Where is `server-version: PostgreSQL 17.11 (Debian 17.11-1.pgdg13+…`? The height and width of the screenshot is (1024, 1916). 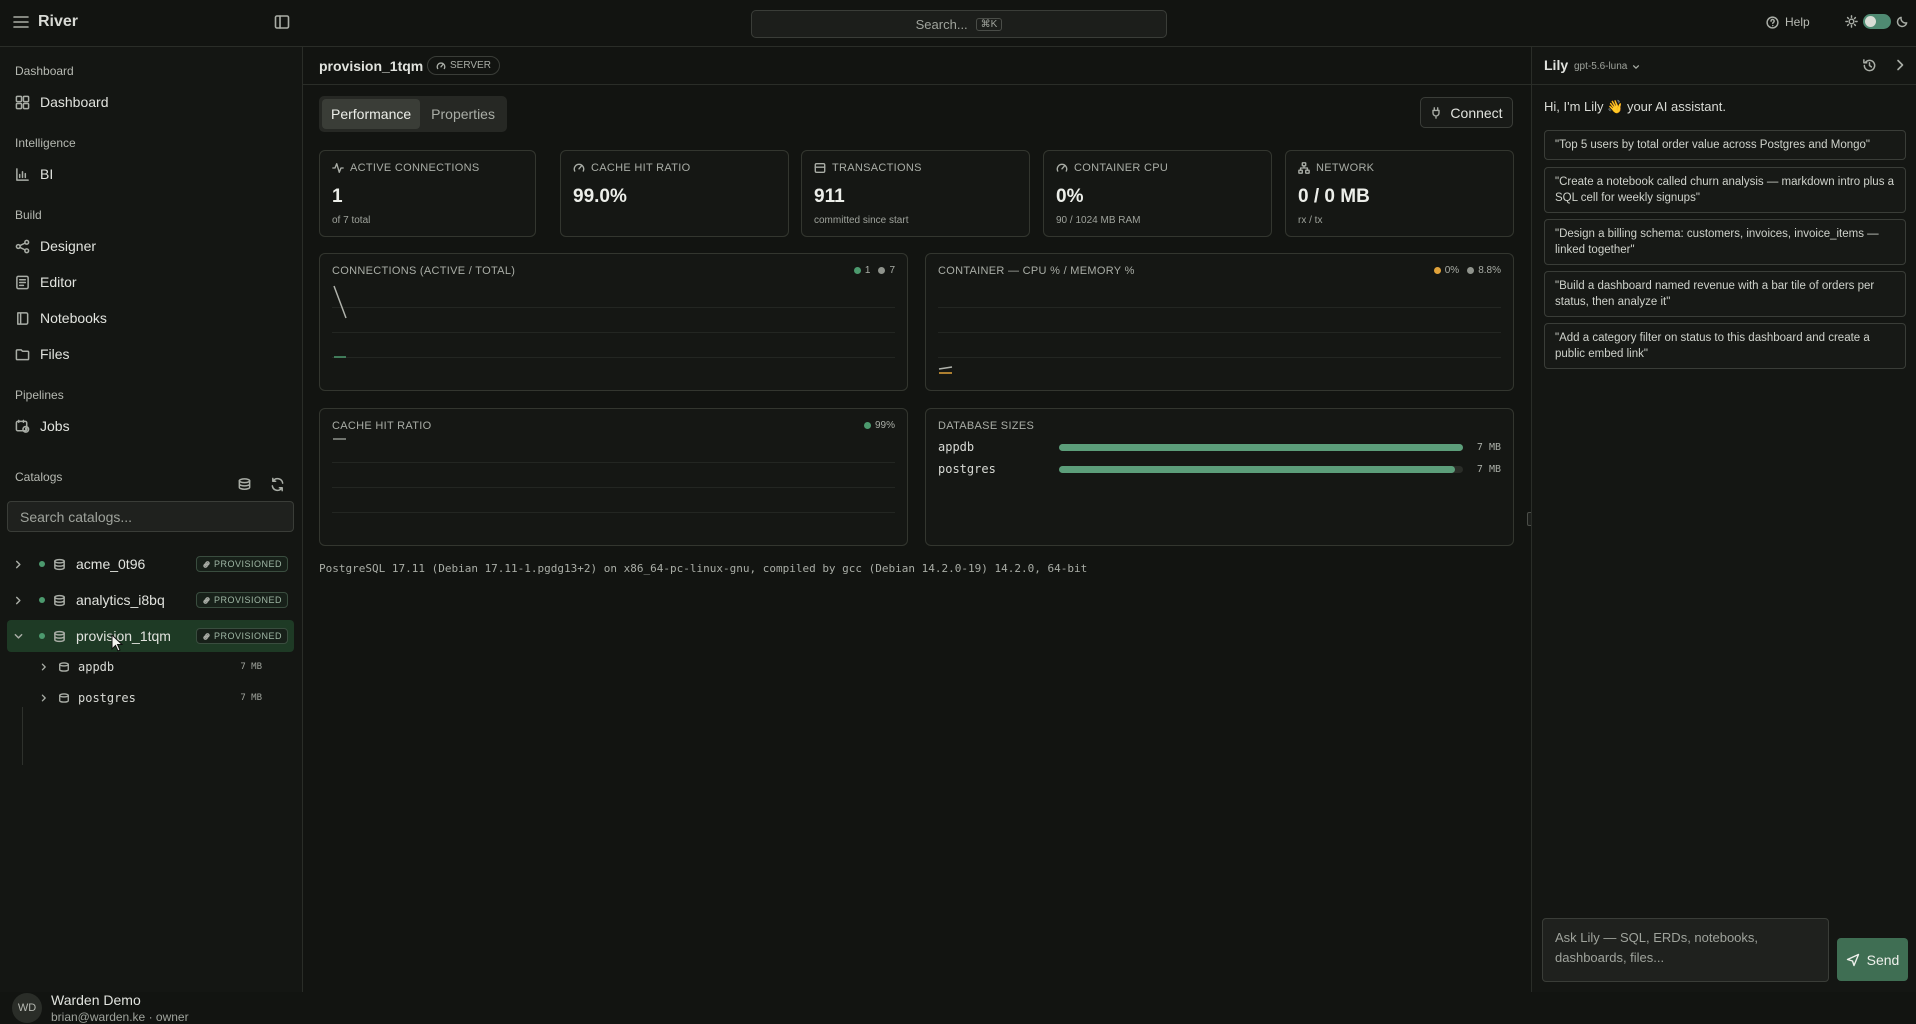 server-version: PostgreSQL 17.11 (Debian 17.11-1.pgdg13+… is located at coordinates (703, 568).